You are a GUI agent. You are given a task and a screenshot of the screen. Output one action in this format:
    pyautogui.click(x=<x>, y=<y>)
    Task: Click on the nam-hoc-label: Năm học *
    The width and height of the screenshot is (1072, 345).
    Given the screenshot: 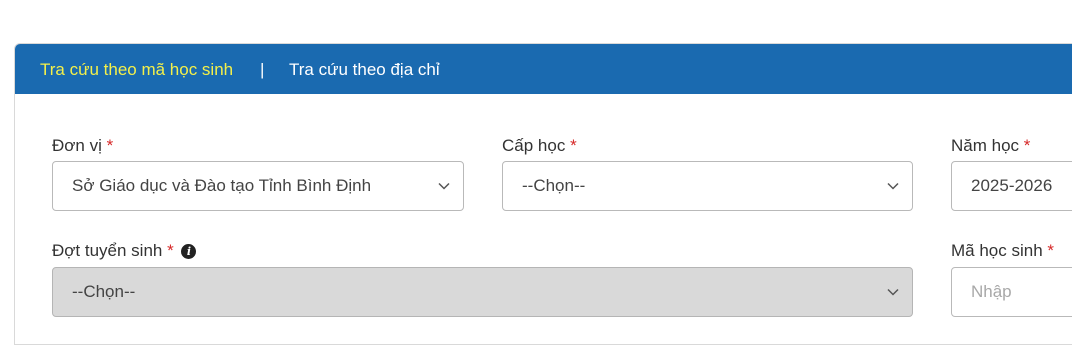 What is the action you would take?
    pyautogui.click(x=990, y=146)
    